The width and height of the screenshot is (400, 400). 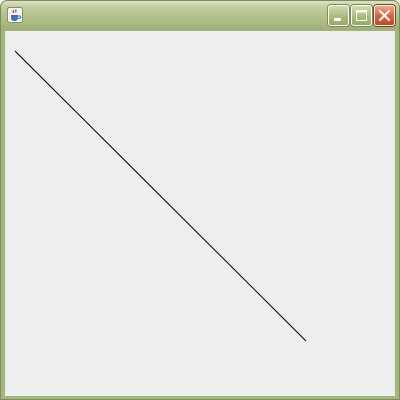 I want to click on maximize-button, so click(x=361, y=15).